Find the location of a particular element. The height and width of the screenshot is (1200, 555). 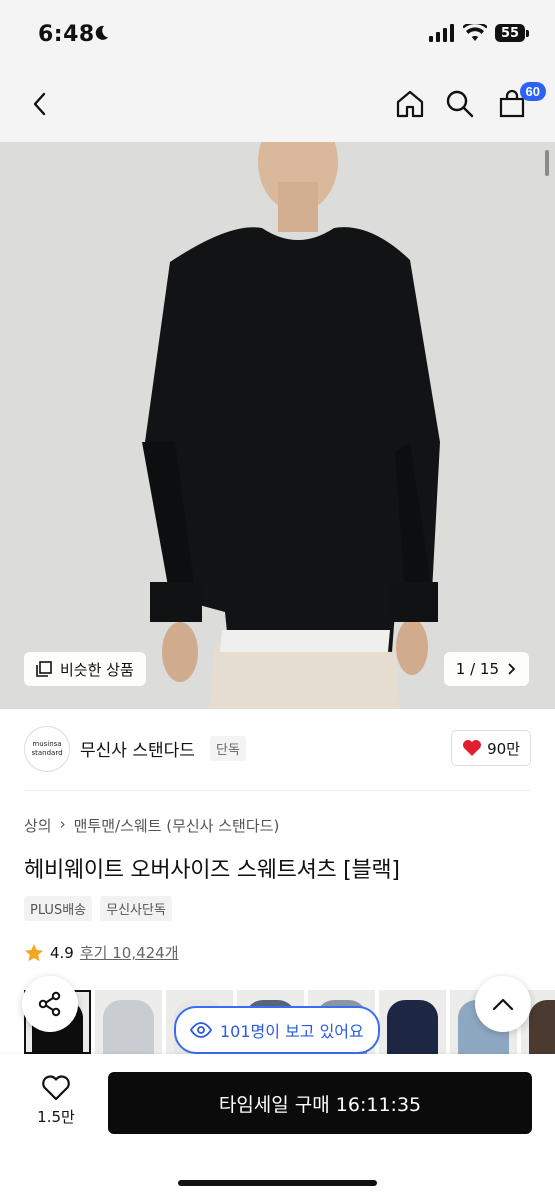

similar-products-label: 비슷한 상품 is located at coordinates (97, 669).